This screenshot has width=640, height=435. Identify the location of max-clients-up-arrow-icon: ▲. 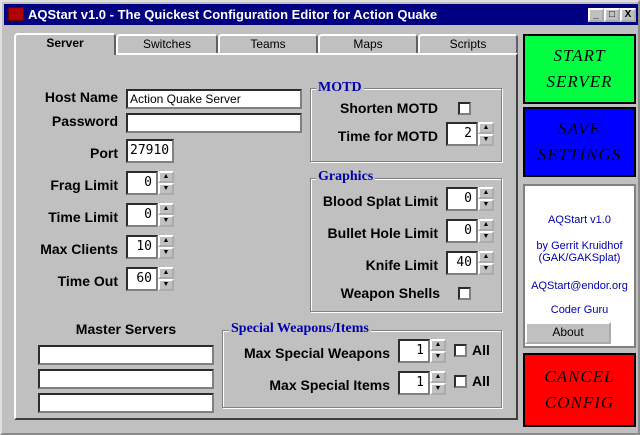
(166, 241).